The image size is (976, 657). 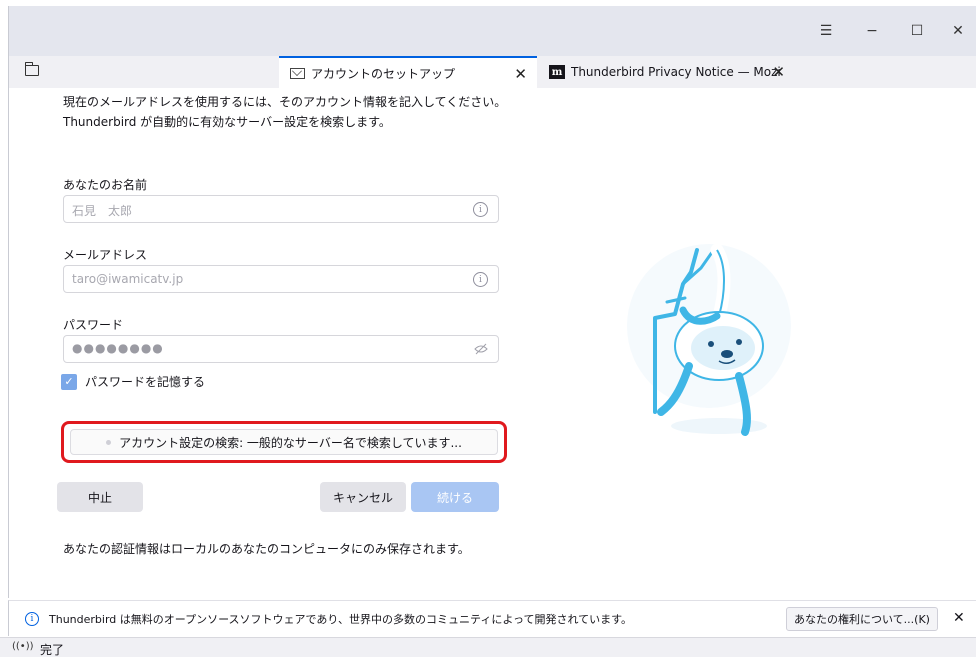 I want to click on name-value: 石見 太郎, so click(x=102, y=211).